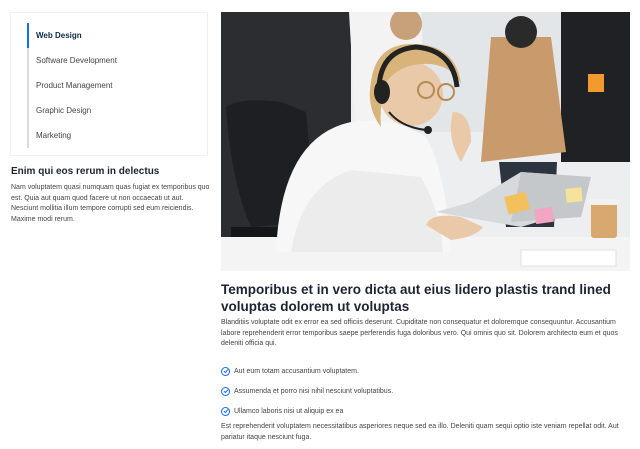  I want to click on service-item-product-management: Product Management, so click(112, 85).